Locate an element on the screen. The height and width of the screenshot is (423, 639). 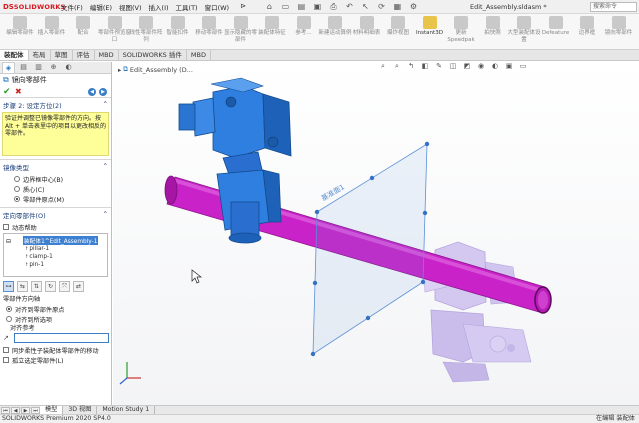
mirror-type-bounding-box: 边界框中心(B) is located at coordinates (55, 179).